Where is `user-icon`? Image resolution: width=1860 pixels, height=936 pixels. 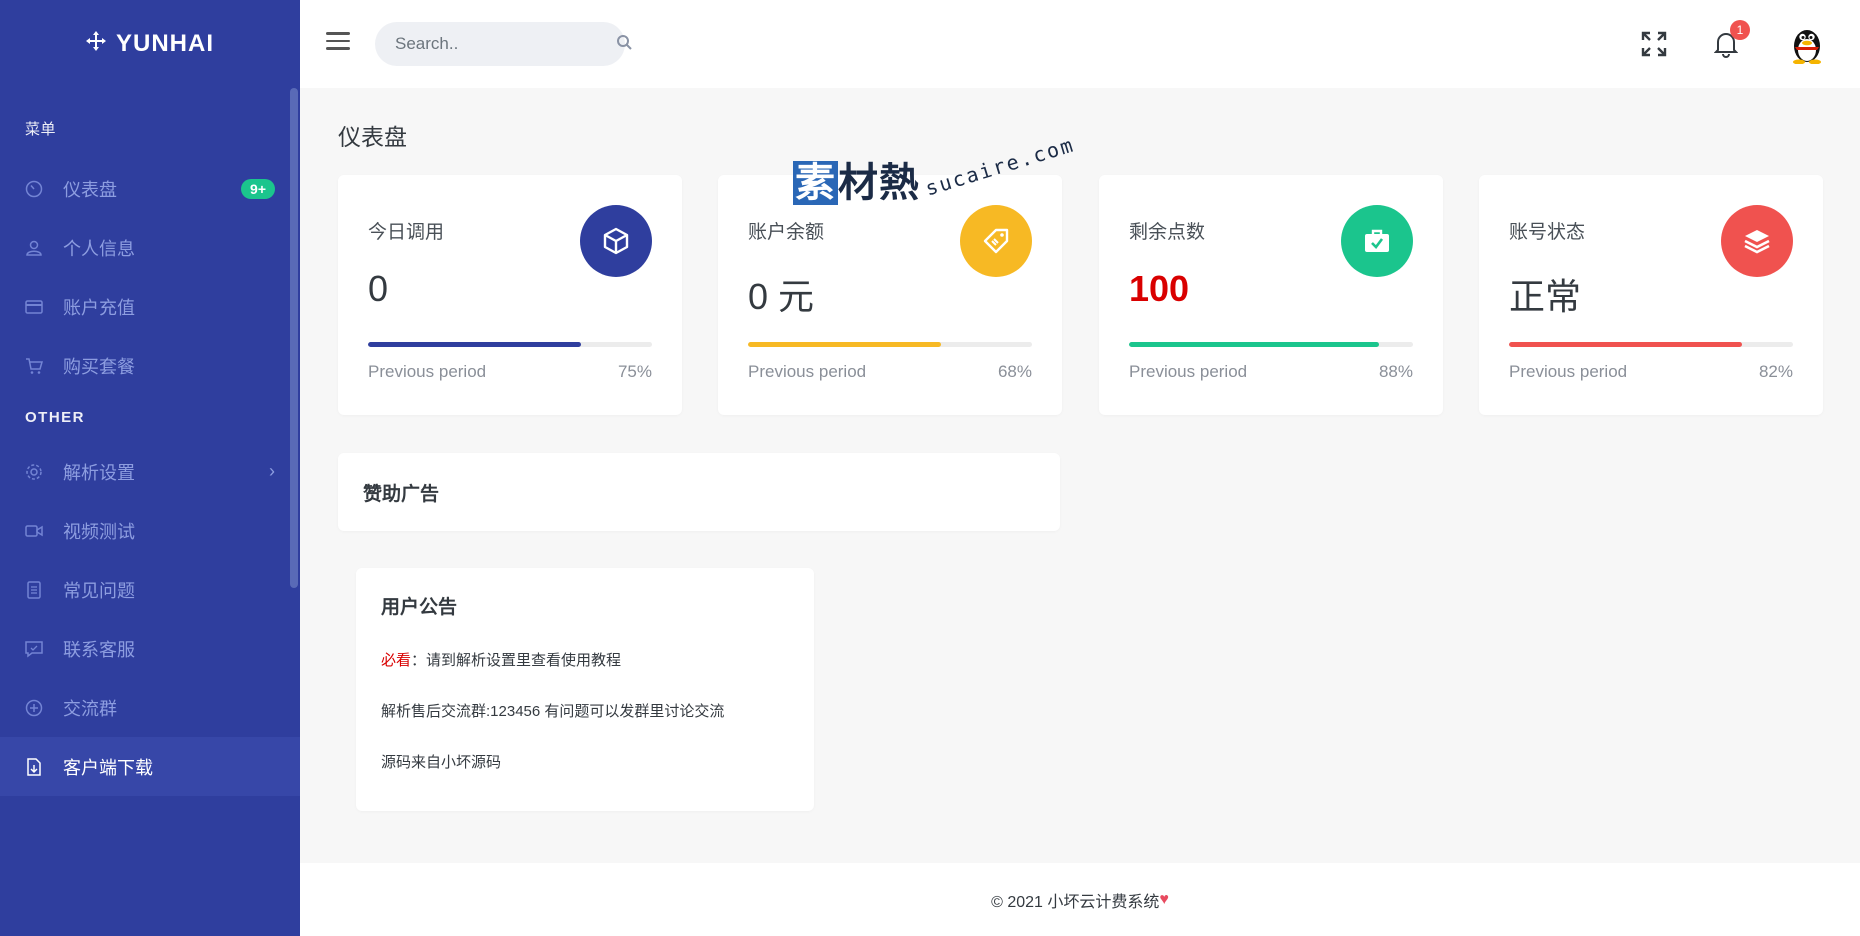
user-icon is located at coordinates (34, 248).